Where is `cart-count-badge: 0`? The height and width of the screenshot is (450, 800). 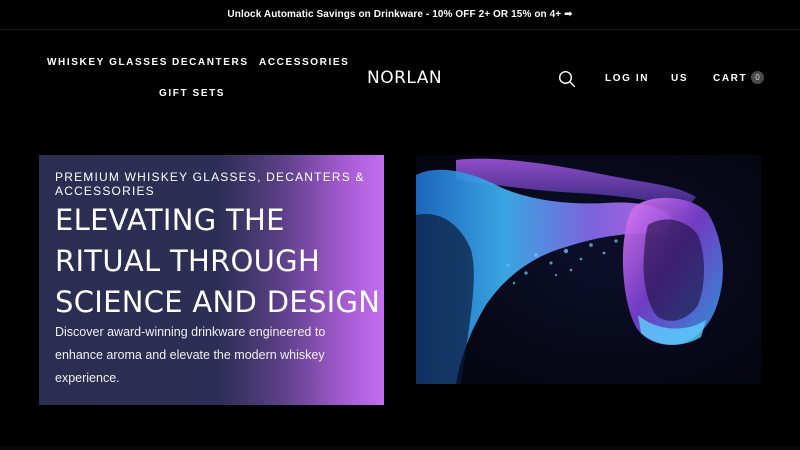
cart-count-badge: 0 is located at coordinates (757, 77).